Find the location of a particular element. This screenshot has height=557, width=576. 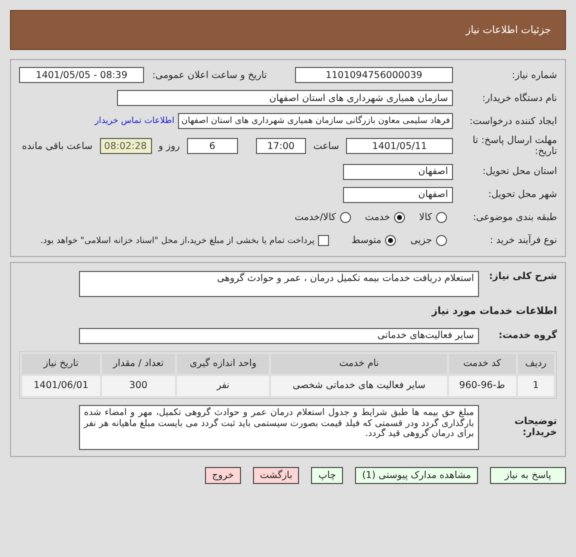

column-header: تعداد / مقدار is located at coordinates (138, 364).